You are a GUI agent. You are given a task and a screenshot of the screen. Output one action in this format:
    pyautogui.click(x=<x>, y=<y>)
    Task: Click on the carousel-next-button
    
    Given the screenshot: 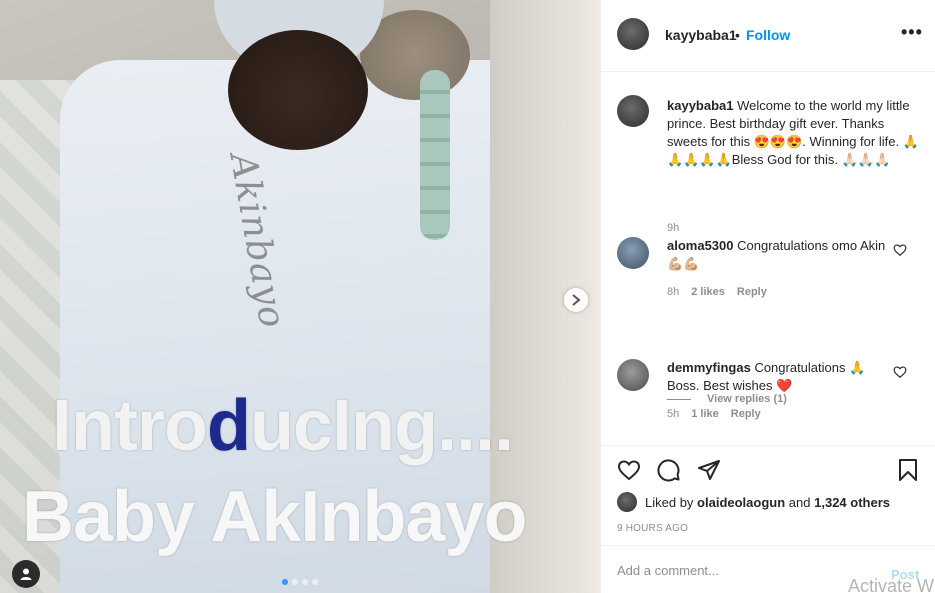 What is the action you would take?
    pyautogui.click(x=576, y=300)
    